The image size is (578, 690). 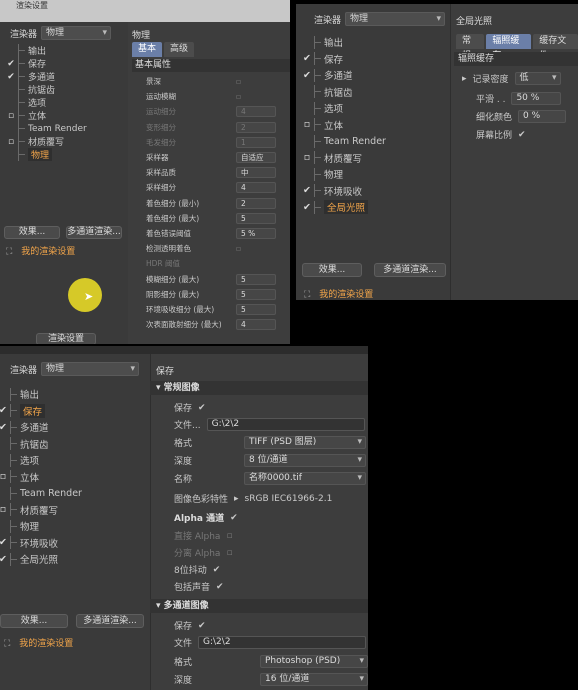 What do you see at coordinates (256, 142) in the screenshot?
I see `property-value: 1` at bounding box center [256, 142].